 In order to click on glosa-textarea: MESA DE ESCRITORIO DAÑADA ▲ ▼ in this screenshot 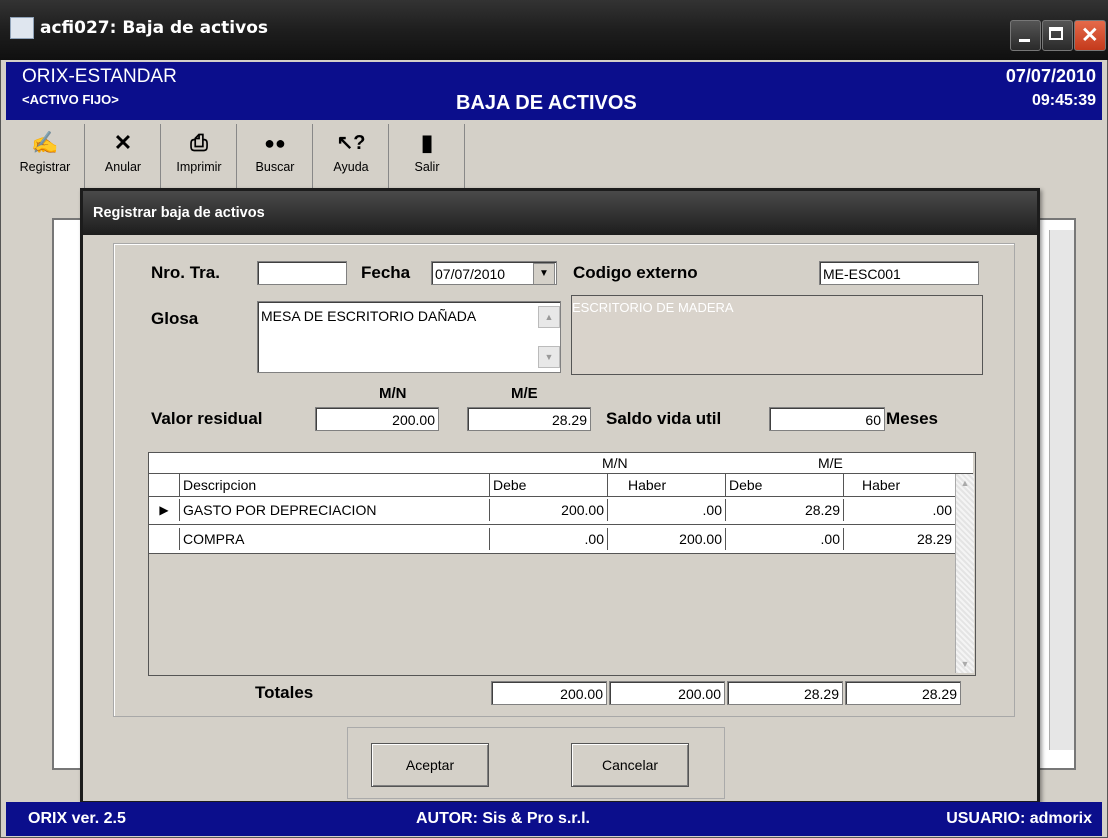, I will do `click(409, 337)`.